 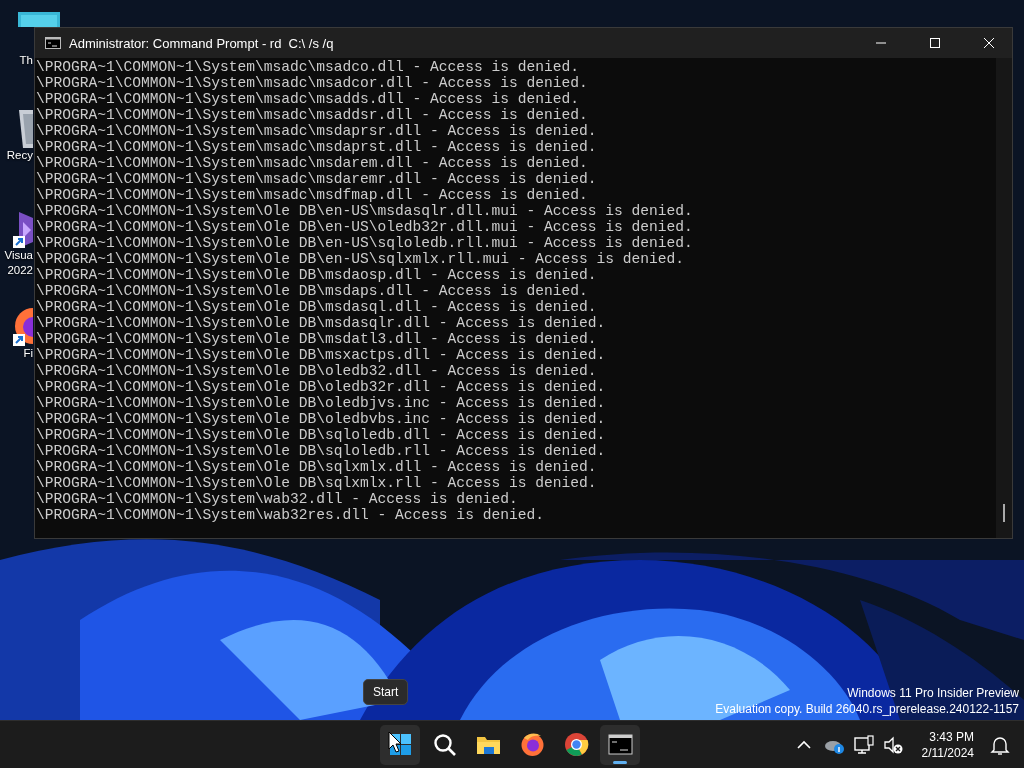 I want to click on console-line: \PROGRA~1\COMMON~1\System\msadc\msdaremr.dll - Access is denied., so click(x=317, y=179).